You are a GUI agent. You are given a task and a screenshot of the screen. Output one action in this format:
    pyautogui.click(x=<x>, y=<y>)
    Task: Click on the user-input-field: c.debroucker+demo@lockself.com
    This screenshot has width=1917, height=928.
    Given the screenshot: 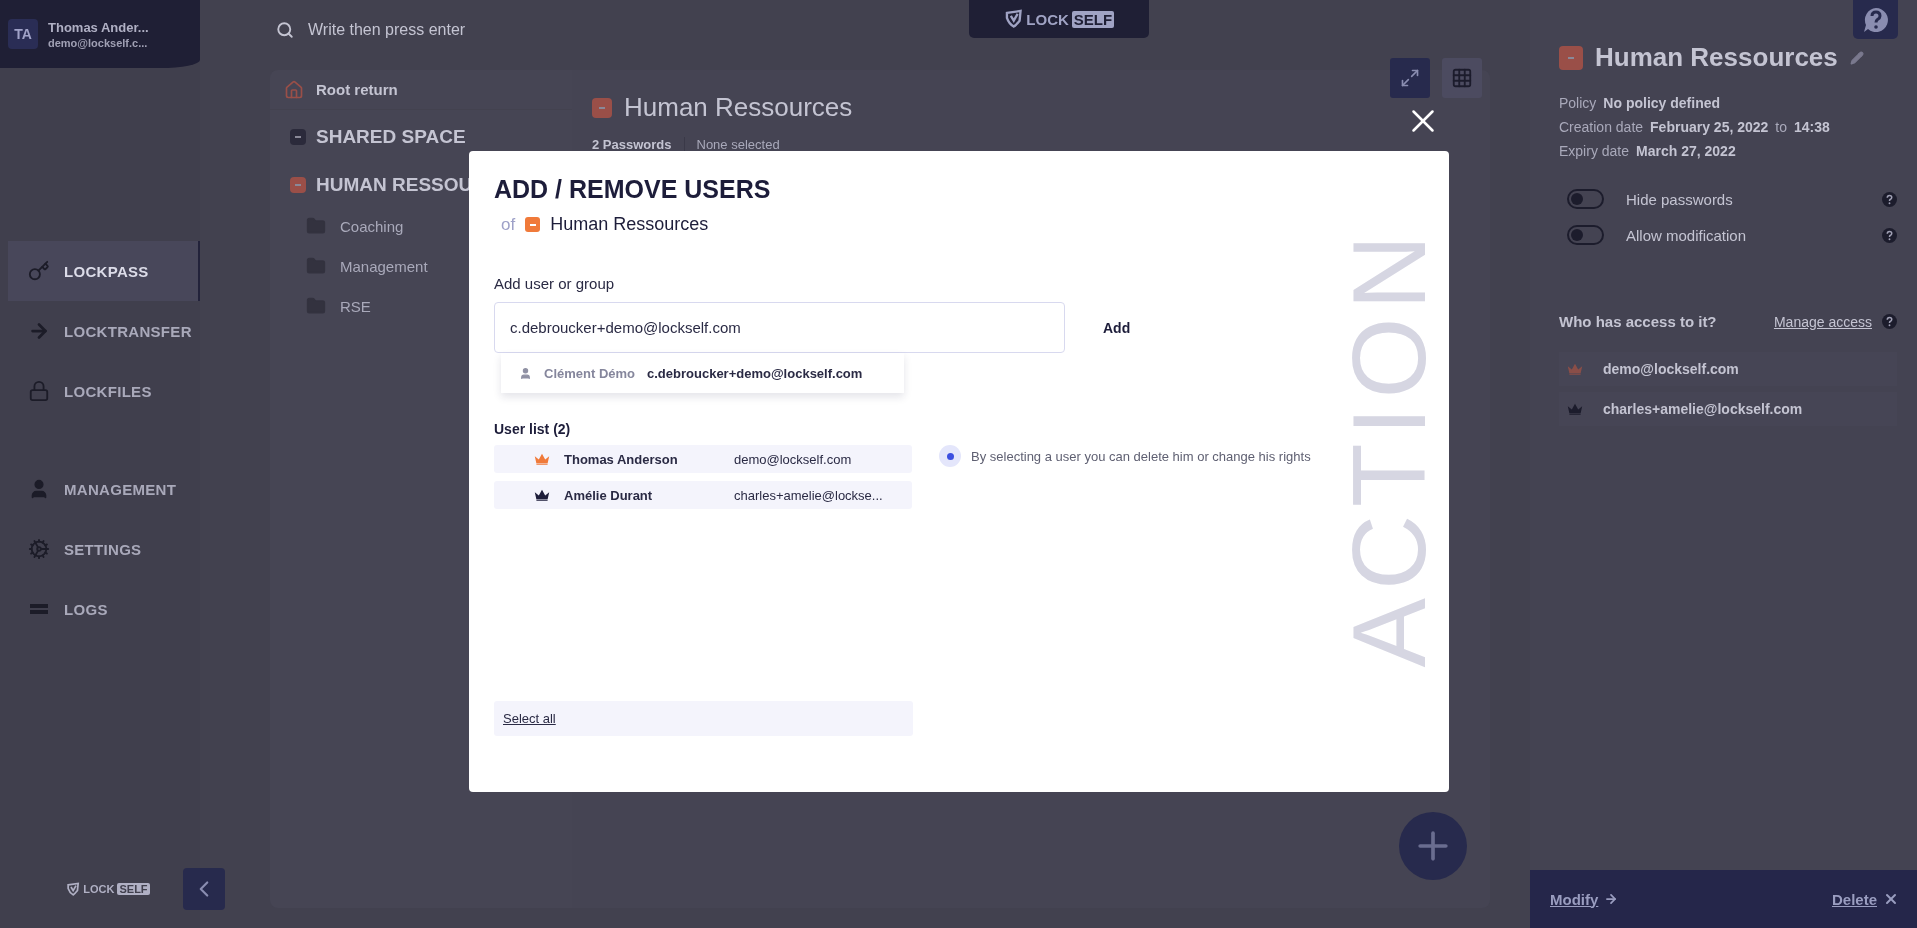 What is the action you would take?
    pyautogui.click(x=779, y=327)
    